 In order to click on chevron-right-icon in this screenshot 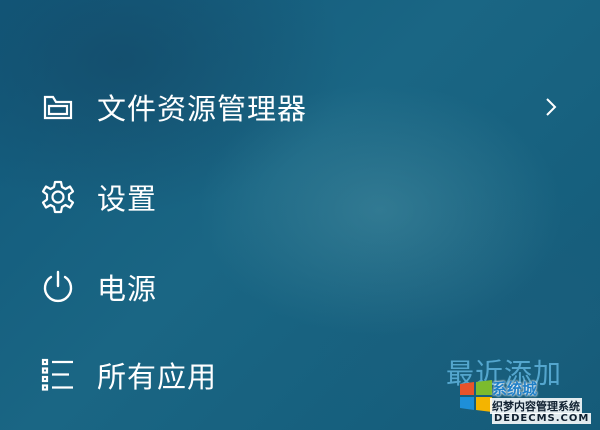, I will do `click(551, 107)`.